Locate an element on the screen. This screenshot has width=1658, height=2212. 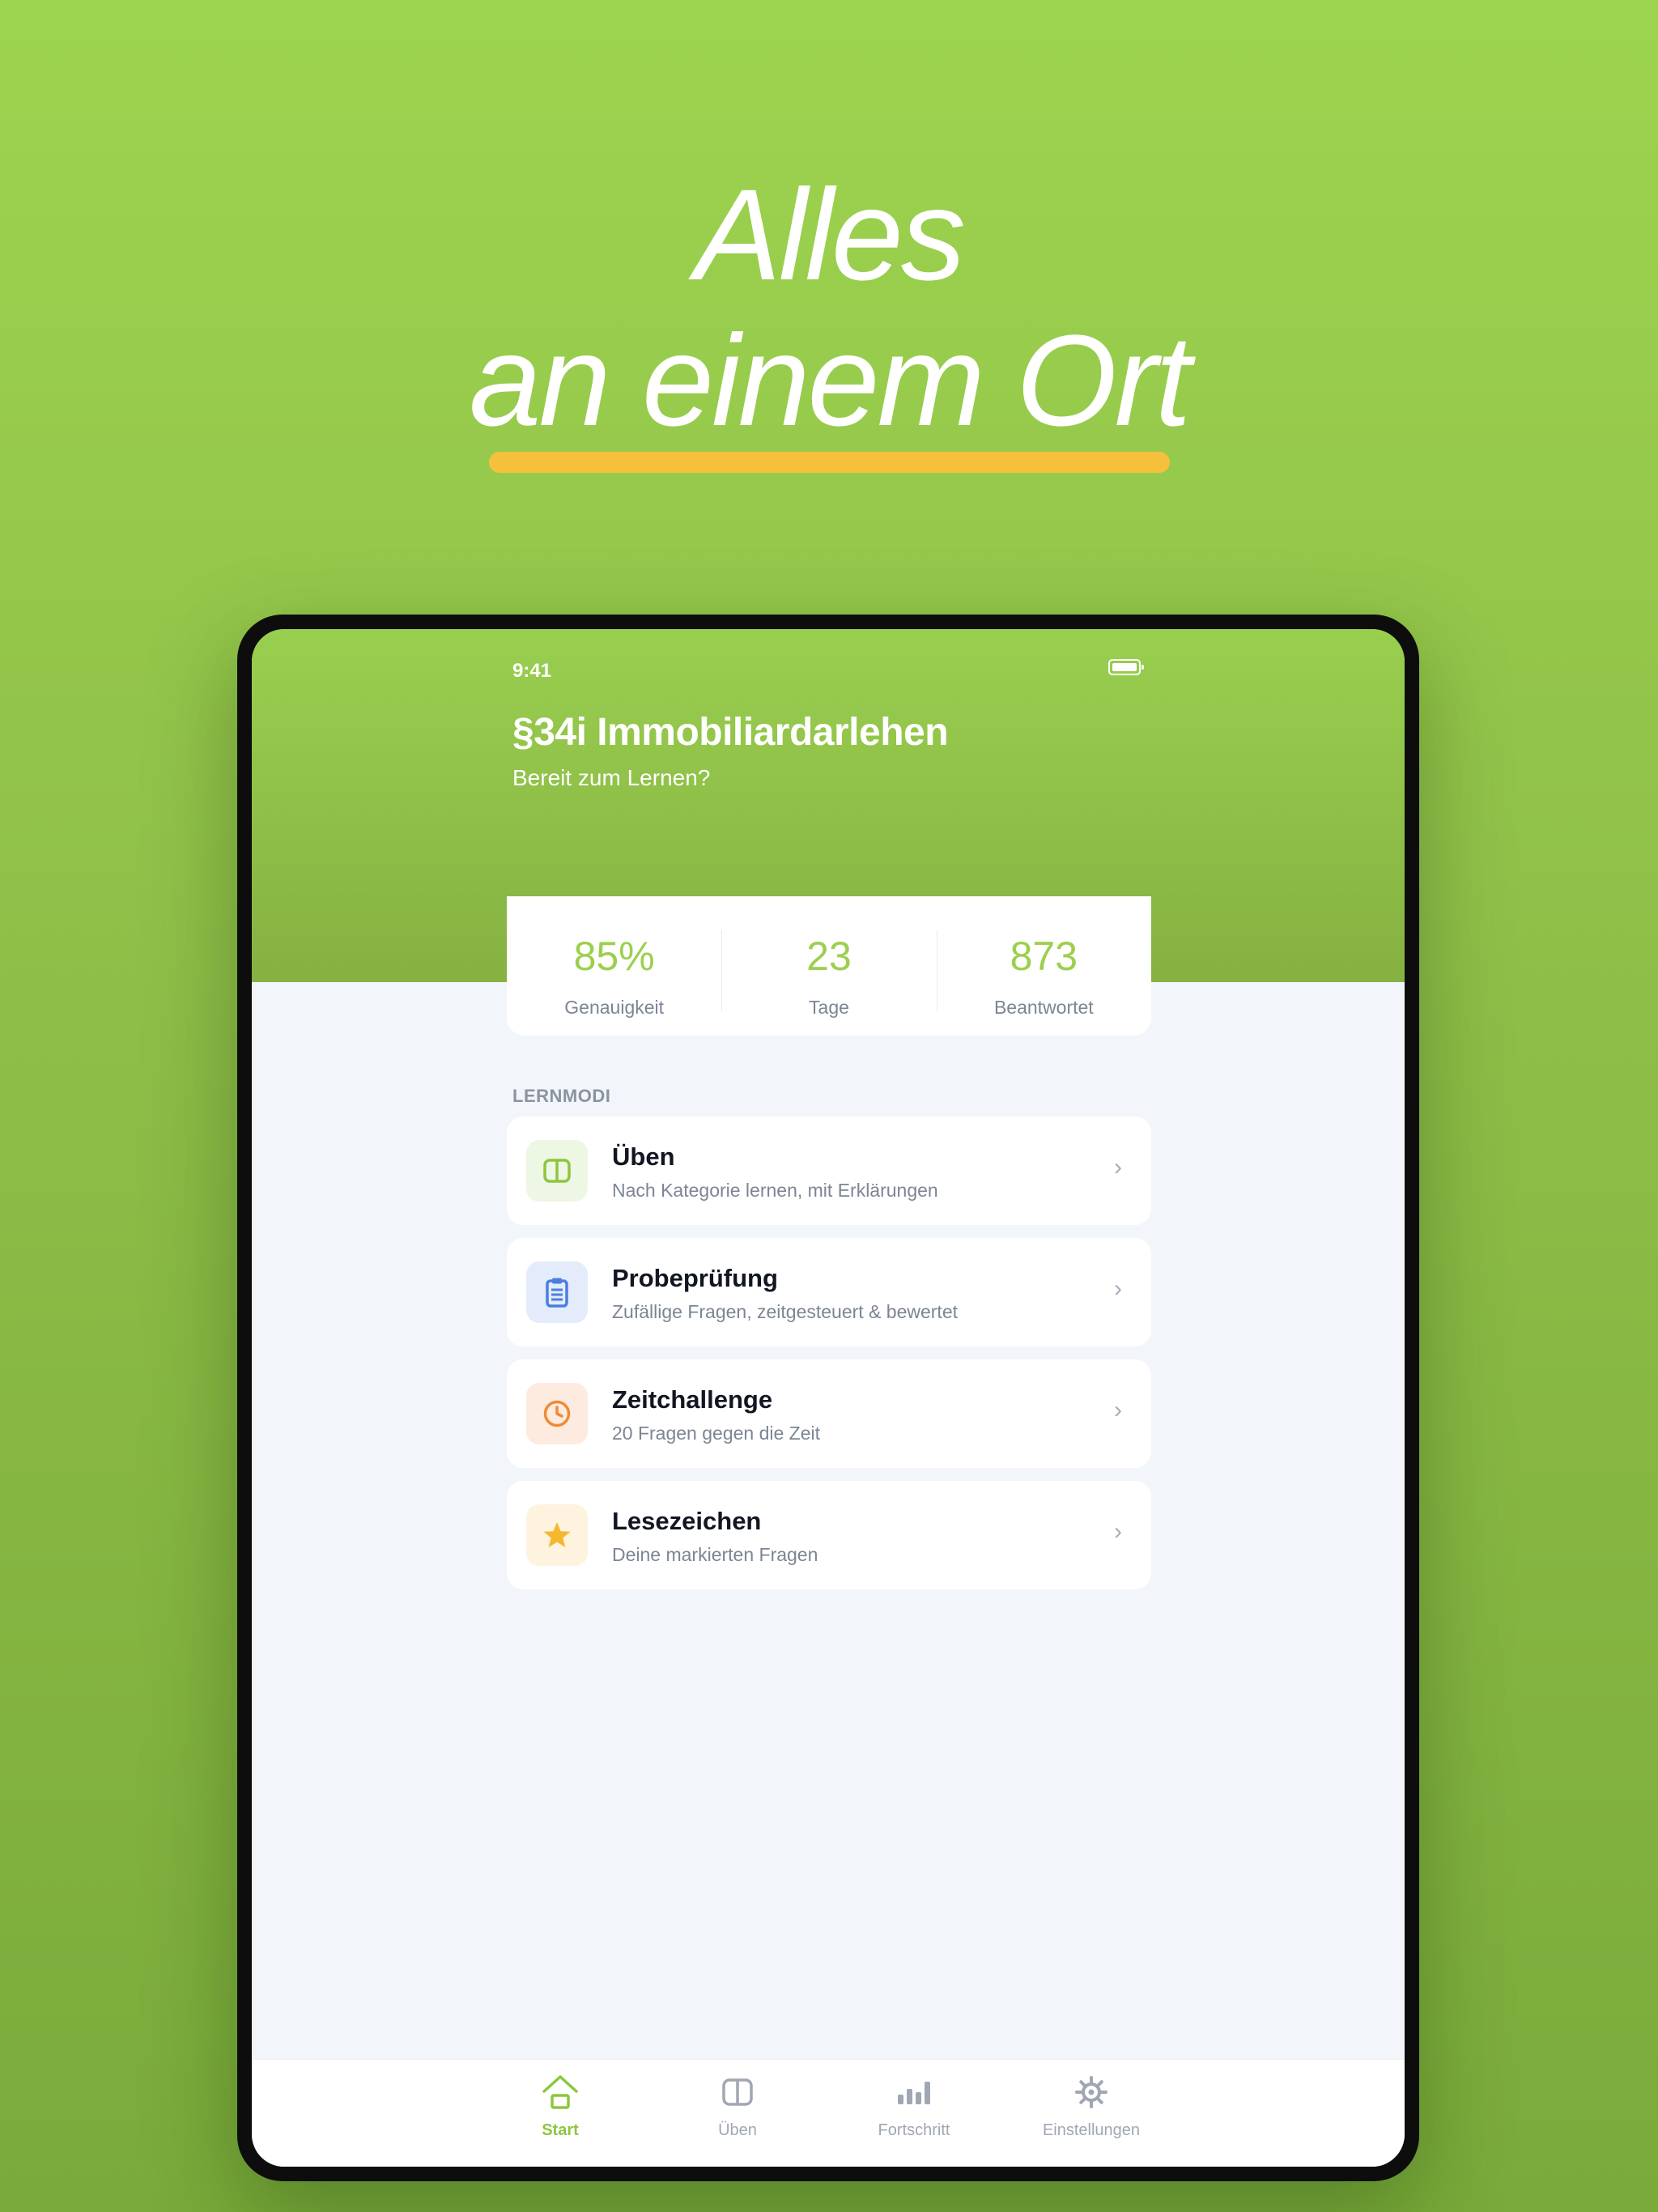
stat-value: 23 is located at coordinates (829, 957).